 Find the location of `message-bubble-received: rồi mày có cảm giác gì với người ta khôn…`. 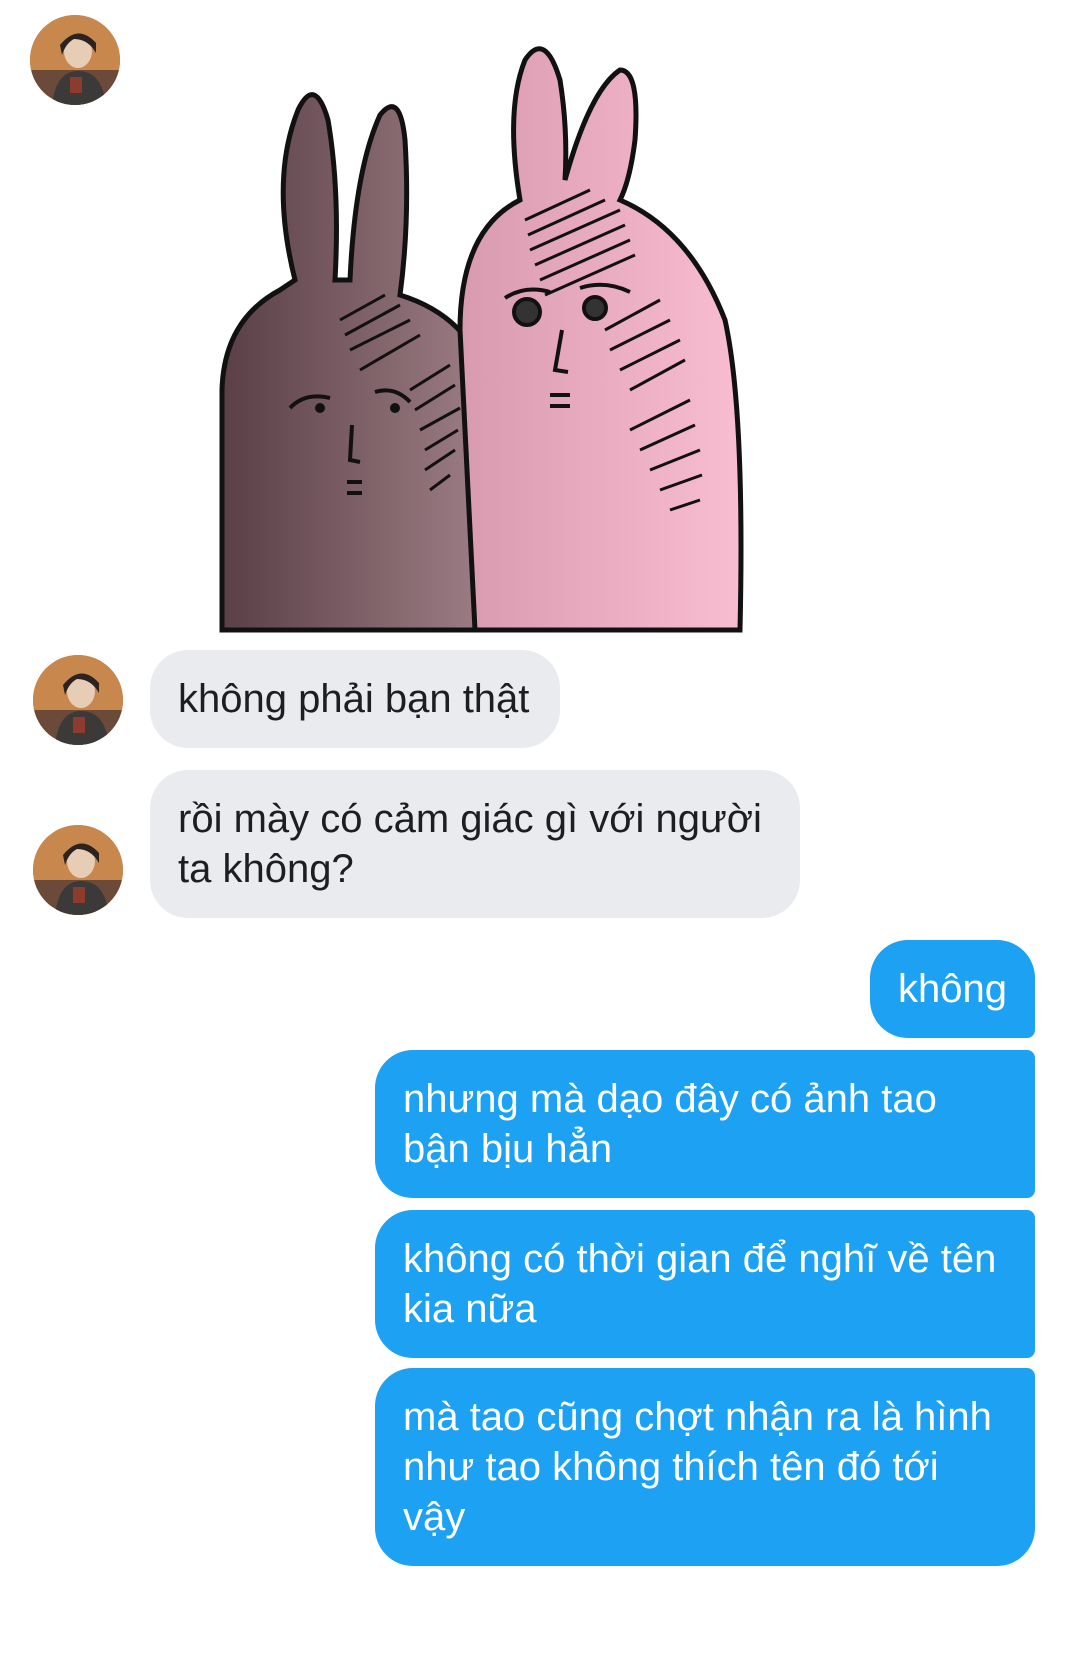

message-bubble-received: rồi mày có cảm giác gì với người ta khôn… is located at coordinates (475, 844).